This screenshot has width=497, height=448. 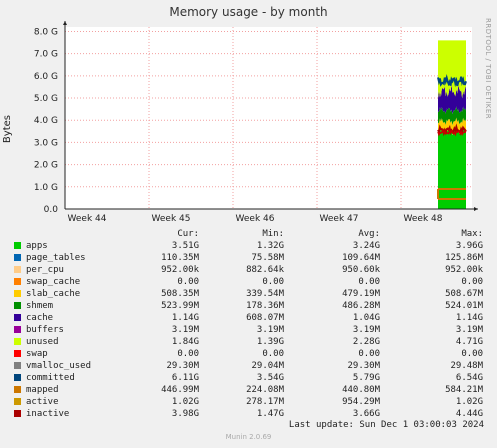 What do you see at coordinates (46, 188) in the screenshot?
I see `y-tick-label: 1.0 G` at bounding box center [46, 188].